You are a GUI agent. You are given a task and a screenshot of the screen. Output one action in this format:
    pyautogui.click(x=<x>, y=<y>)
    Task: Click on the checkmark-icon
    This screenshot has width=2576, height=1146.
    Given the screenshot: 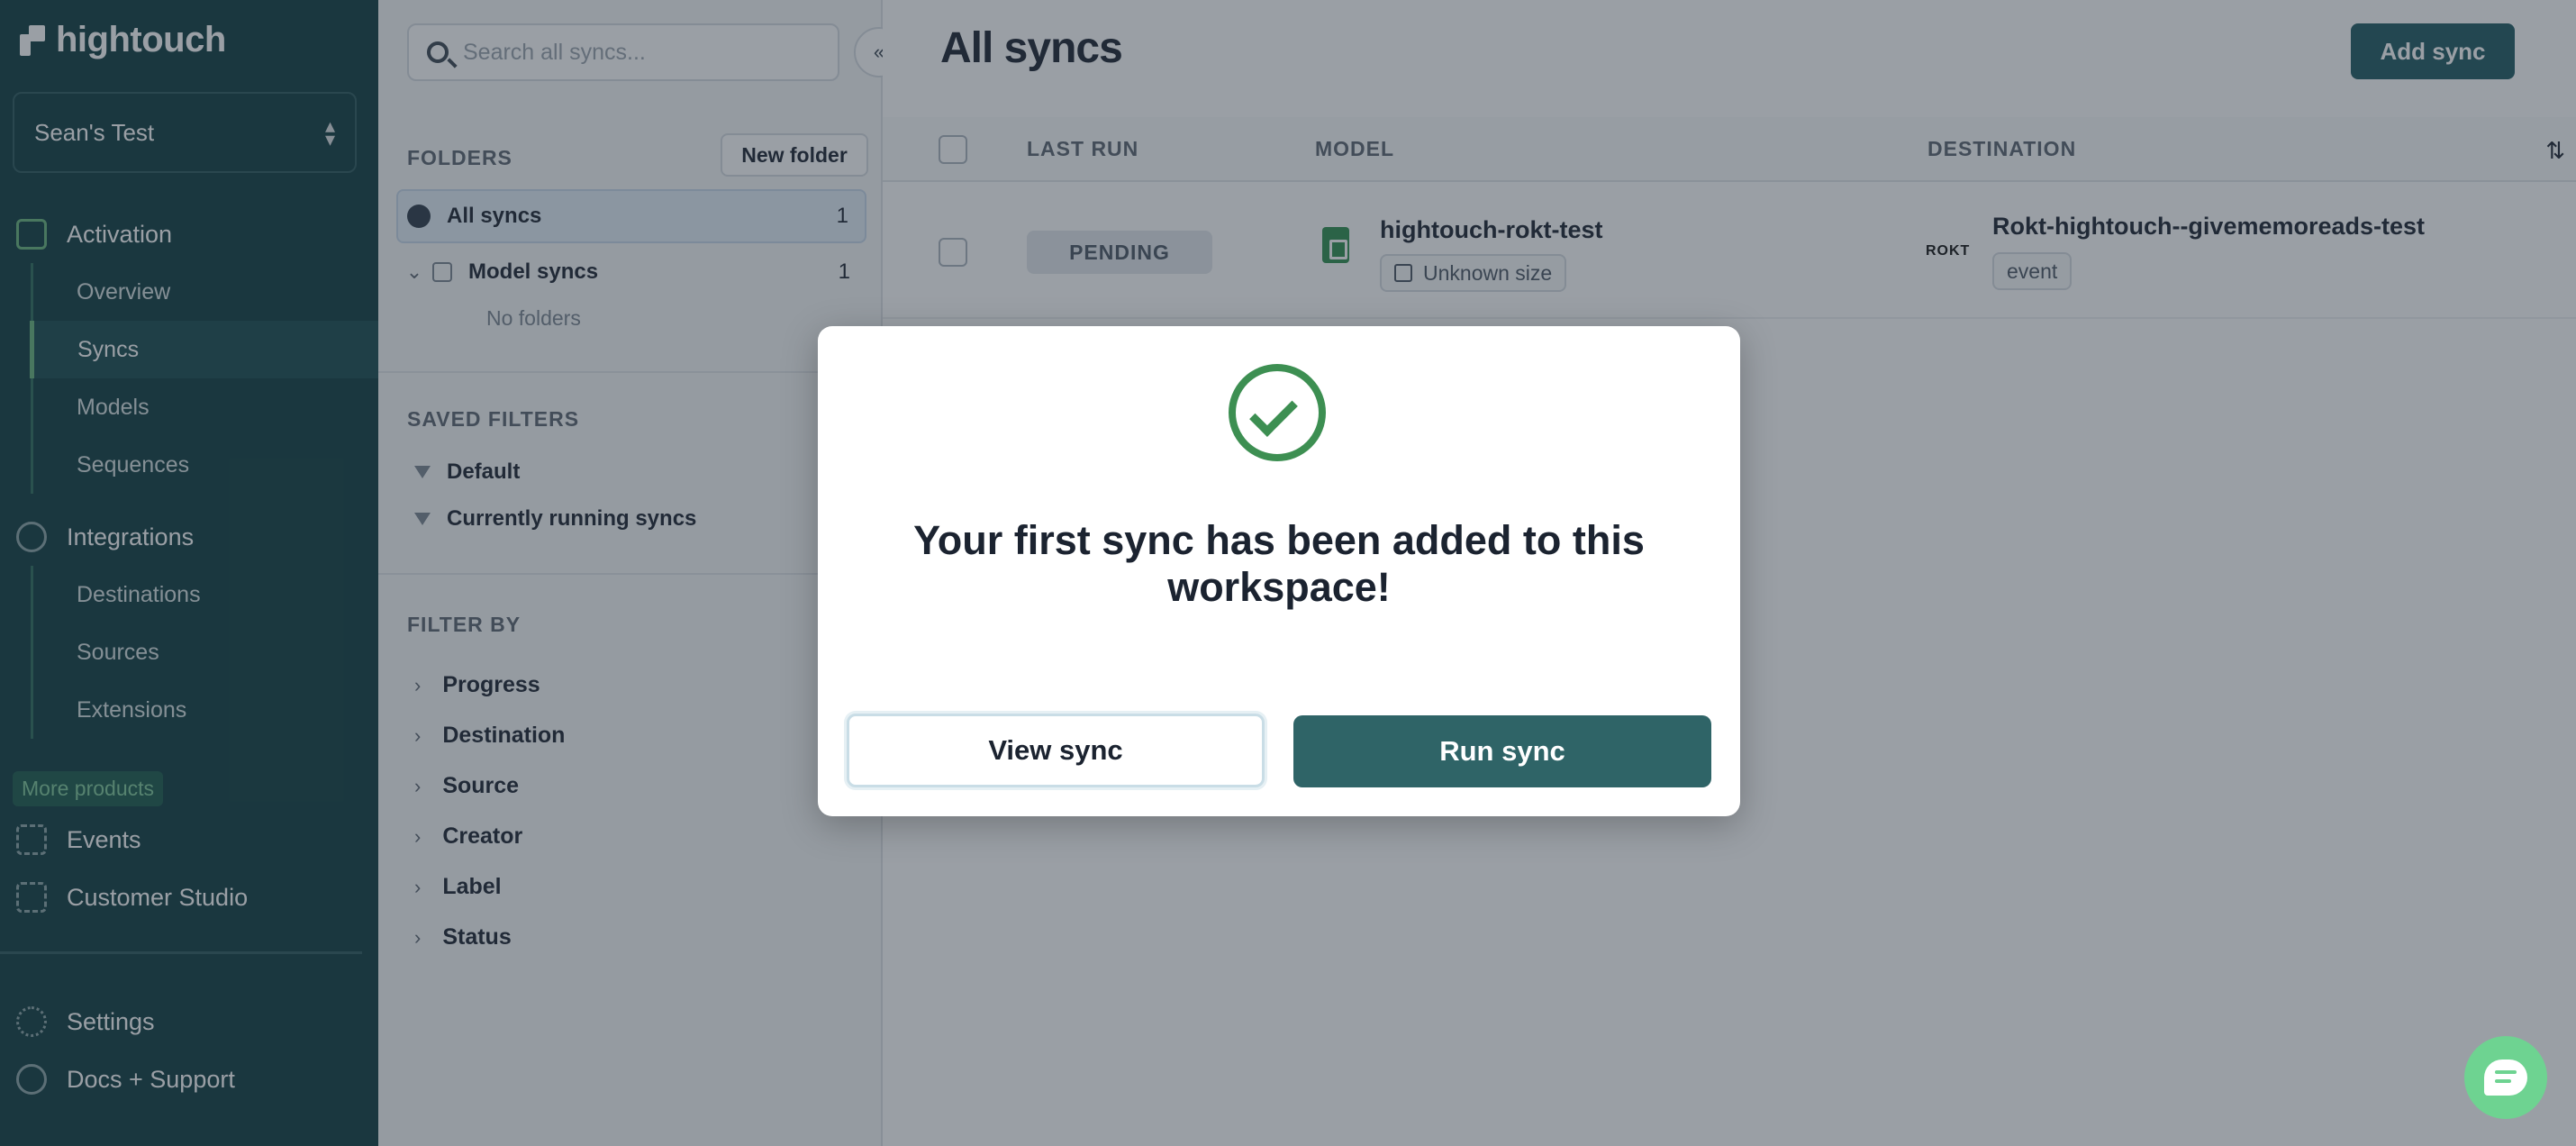 What is the action you would take?
    pyautogui.click(x=1273, y=412)
    